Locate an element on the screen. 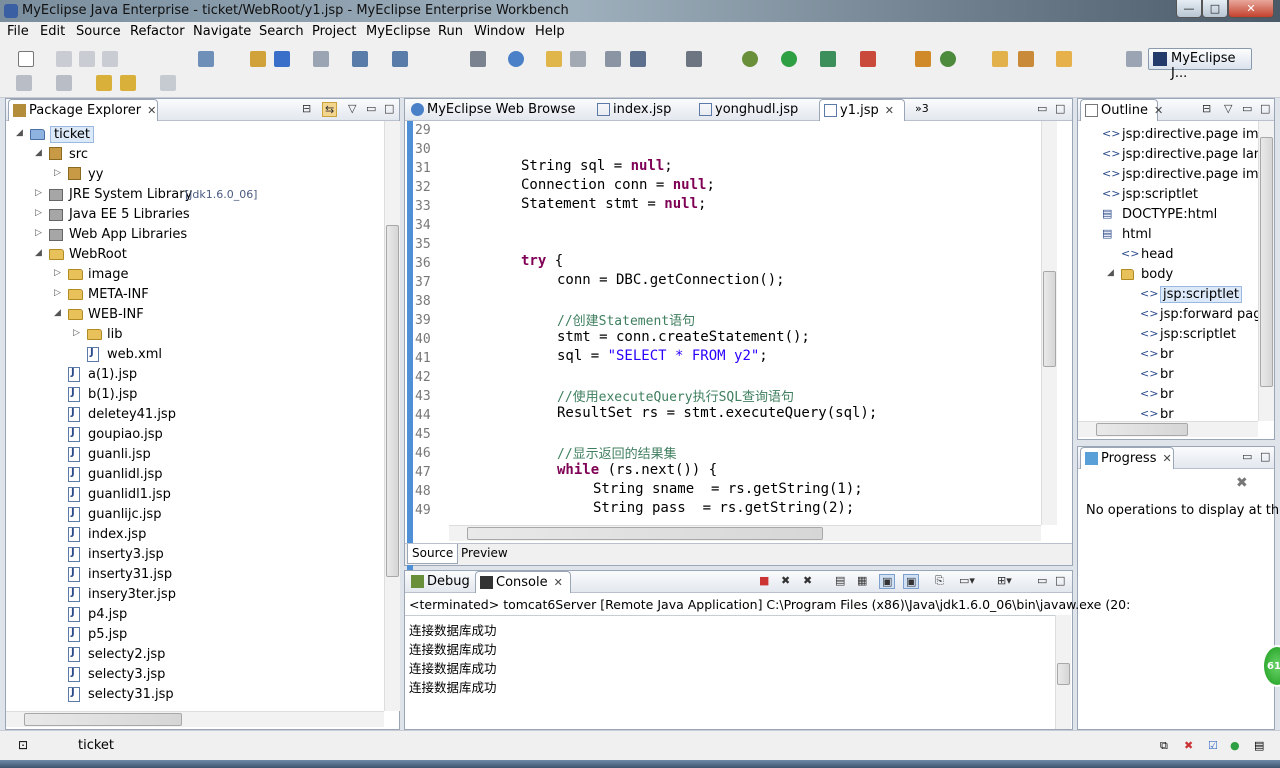  tab-source: Source is located at coordinates (433, 554).